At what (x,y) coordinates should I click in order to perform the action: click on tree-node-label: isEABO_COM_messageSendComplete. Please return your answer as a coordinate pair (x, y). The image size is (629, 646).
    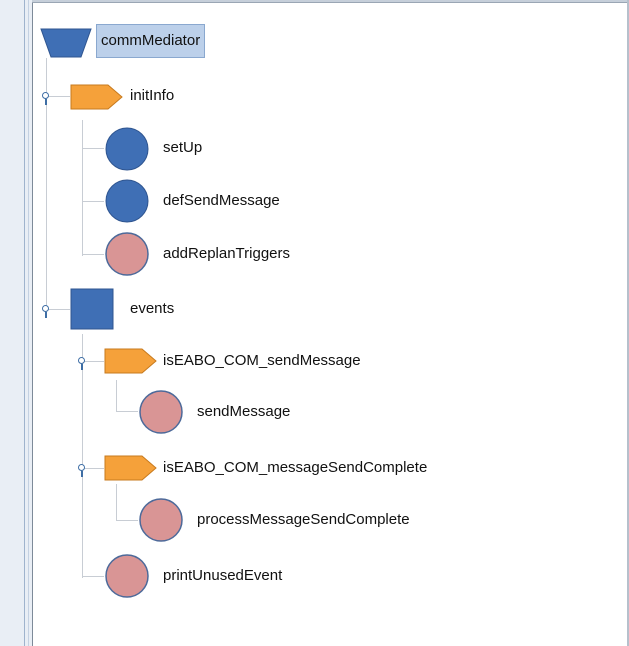
    Looking at the image, I should click on (295, 468).